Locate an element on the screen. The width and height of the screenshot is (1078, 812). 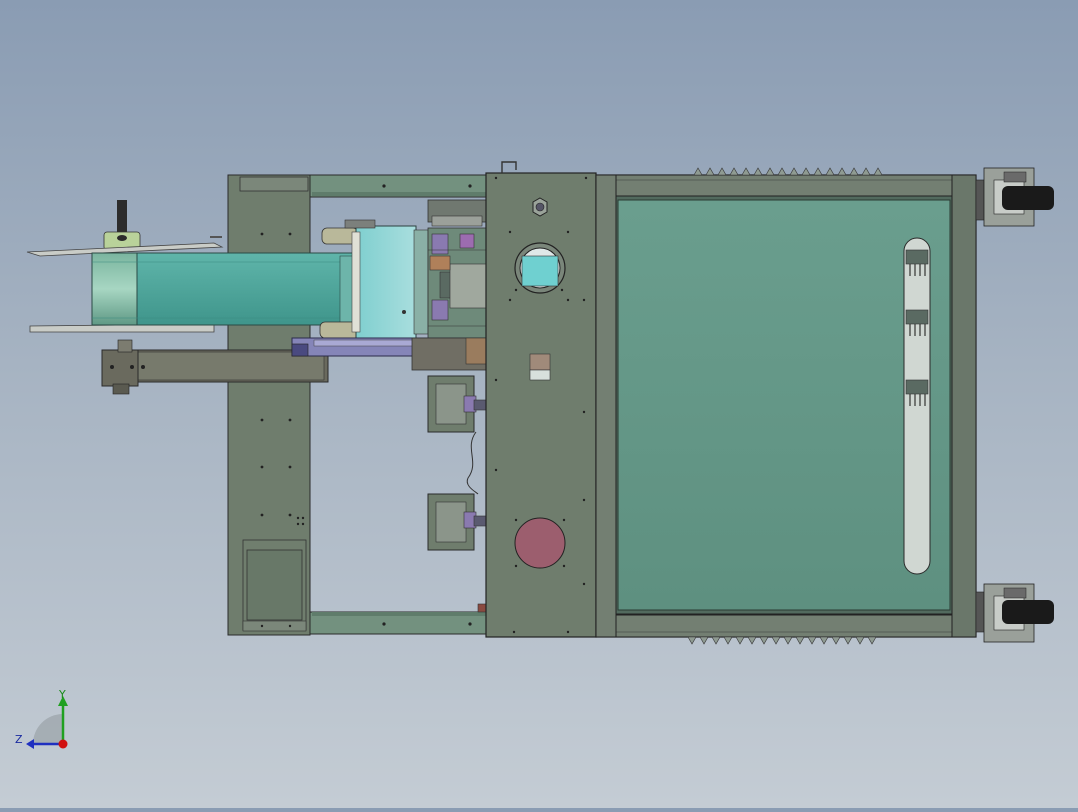
z-axis-label: Z is located at coordinates (19, 739).